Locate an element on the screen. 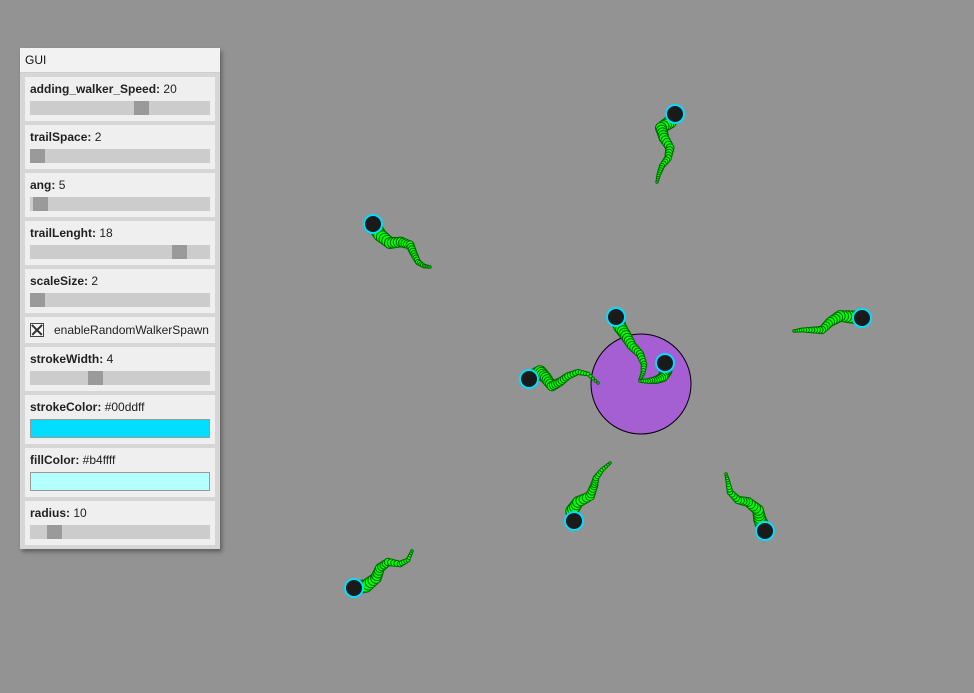 This screenshot has height=693, width=974. control-value: 18 is located at coordinates (106, 233).